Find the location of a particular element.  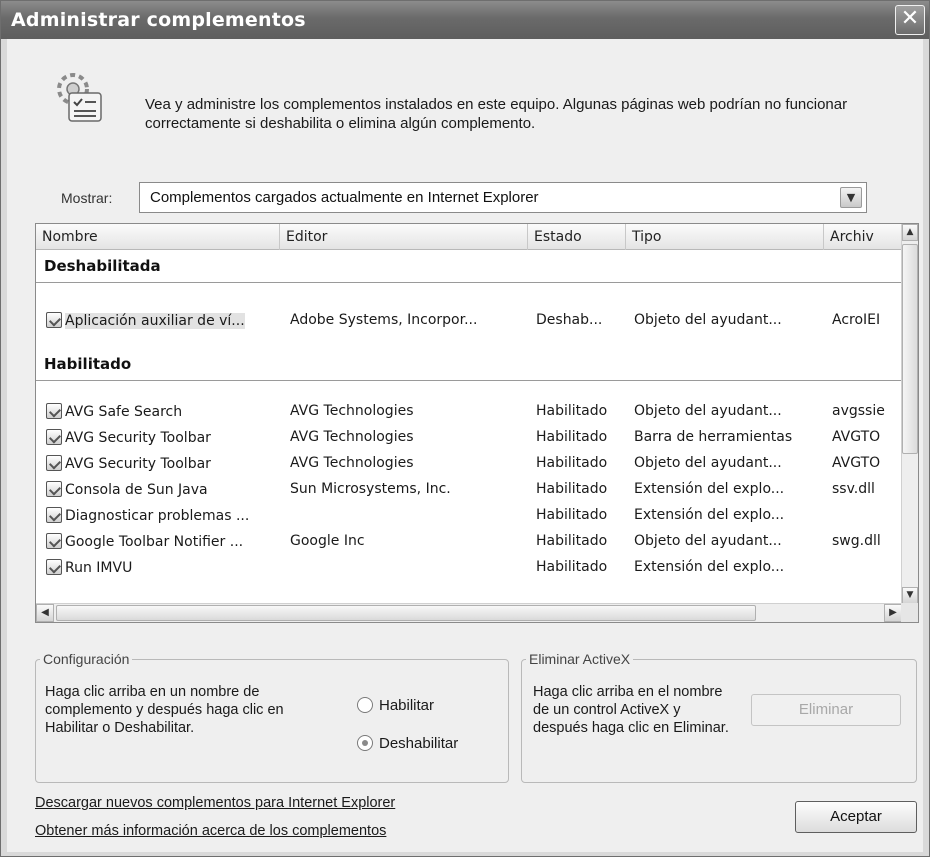

scroll-down-icon: ▼ is located at coordinates (910, 595).